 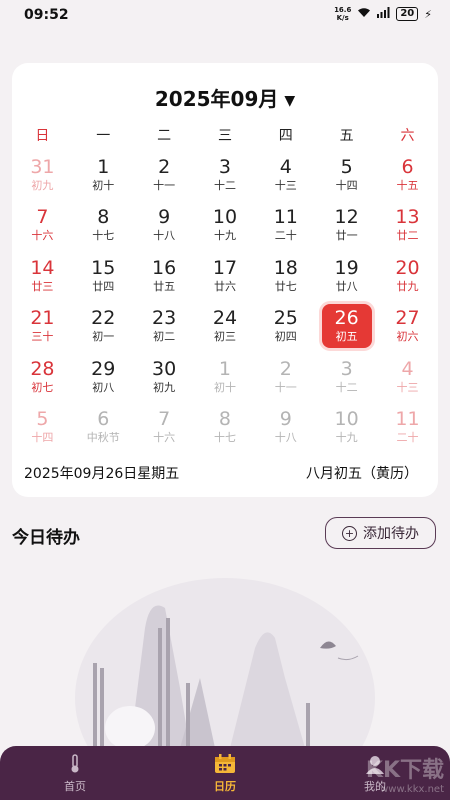 What do you see at coordinates (225, 97) in the screenshot?
I see `month-picker: 2025年09月 ▼` at bounding box center [225, 97].